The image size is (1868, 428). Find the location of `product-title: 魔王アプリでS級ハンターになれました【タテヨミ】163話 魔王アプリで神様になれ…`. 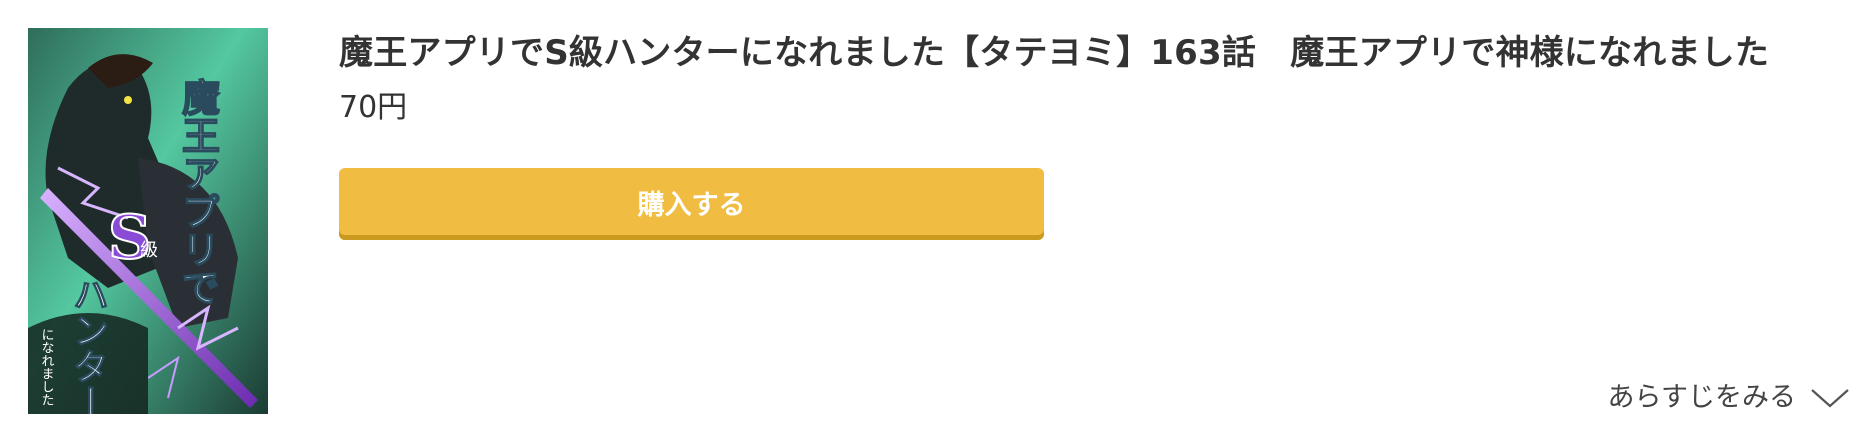

product-title: 魔王アプリでS級ハンターになれました【タテヨミ】163話 魔王アプリで神様になれ… is located at coordinates (1083, 53).